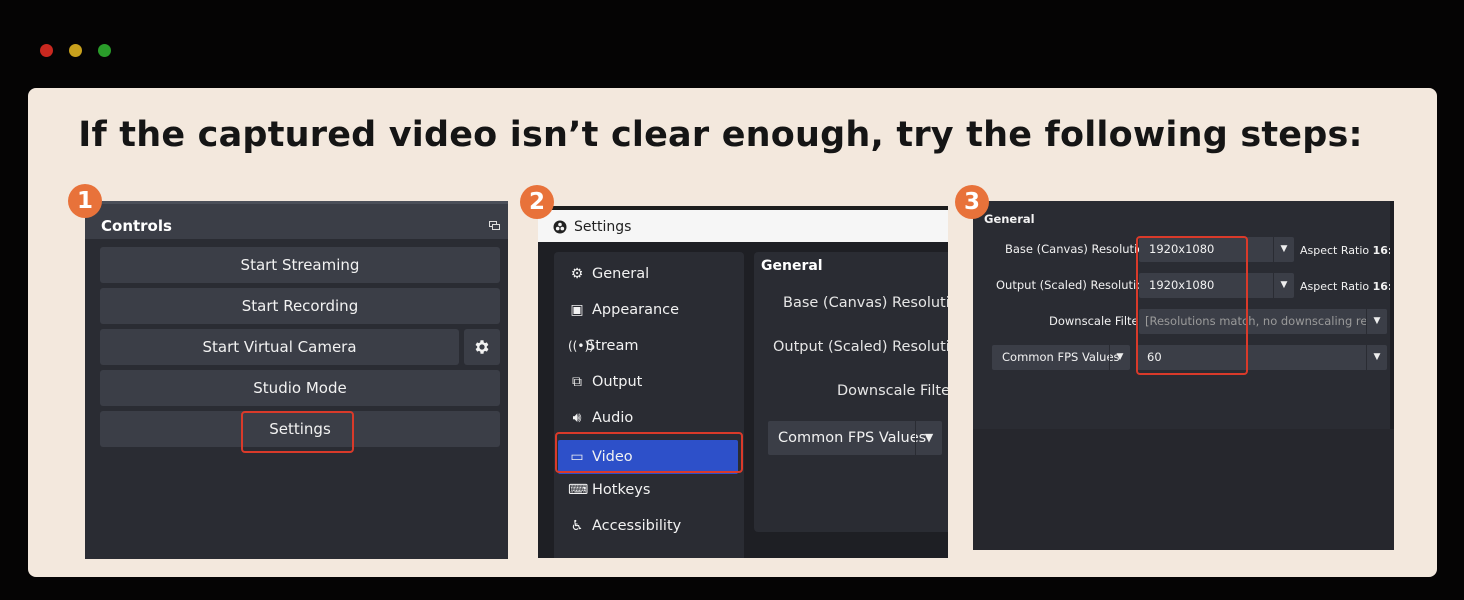  What do you see at coordinates (1347, 250) in the screenshot?
I see `base-aspect-ratio: Aspect Ratio 16:9` at bounding box center [1347, 250].